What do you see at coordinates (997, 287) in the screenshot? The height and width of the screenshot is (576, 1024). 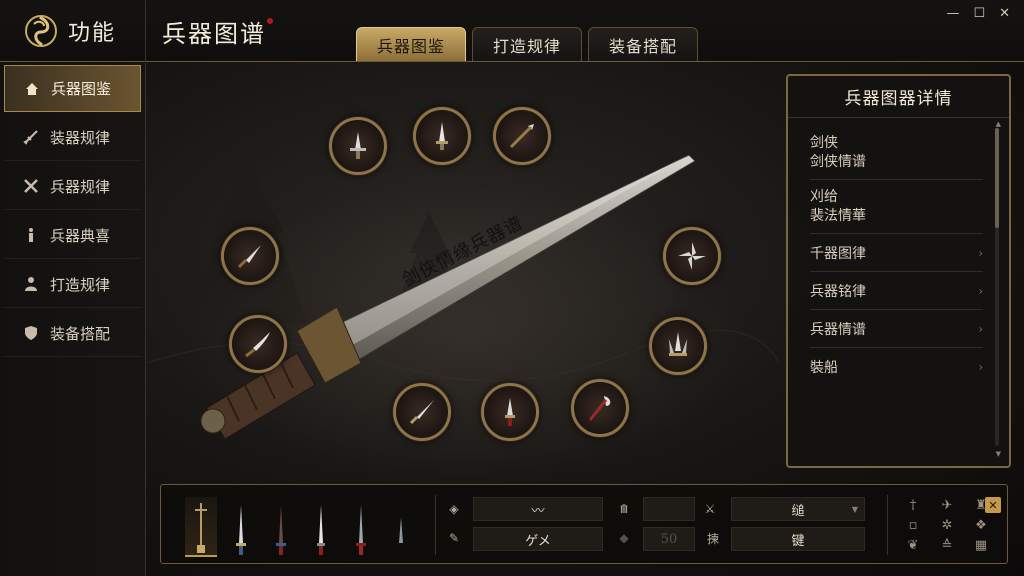 I see `scrollbar` at bounding box center [997, 287].